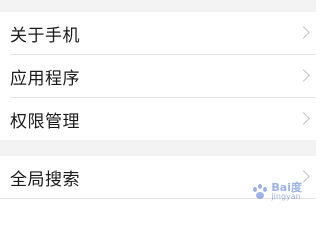 The image size is (320, 240). I want to click on settings-item-label: 权限管理, so click(45, 121).